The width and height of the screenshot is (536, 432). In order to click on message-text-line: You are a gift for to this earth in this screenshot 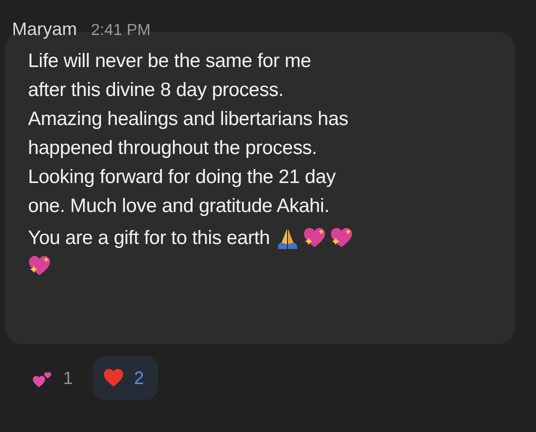, I will do `click(149, 238)`.